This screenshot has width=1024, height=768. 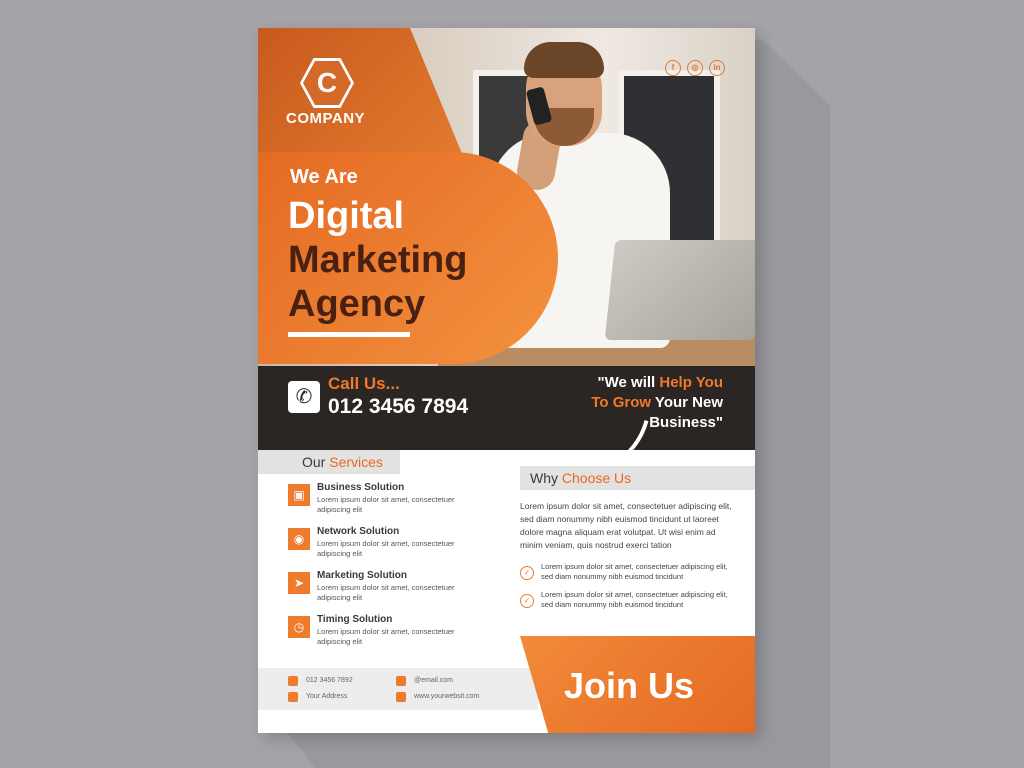 I want to click on instagram-icon: ◎, so click(x=695, y=68).